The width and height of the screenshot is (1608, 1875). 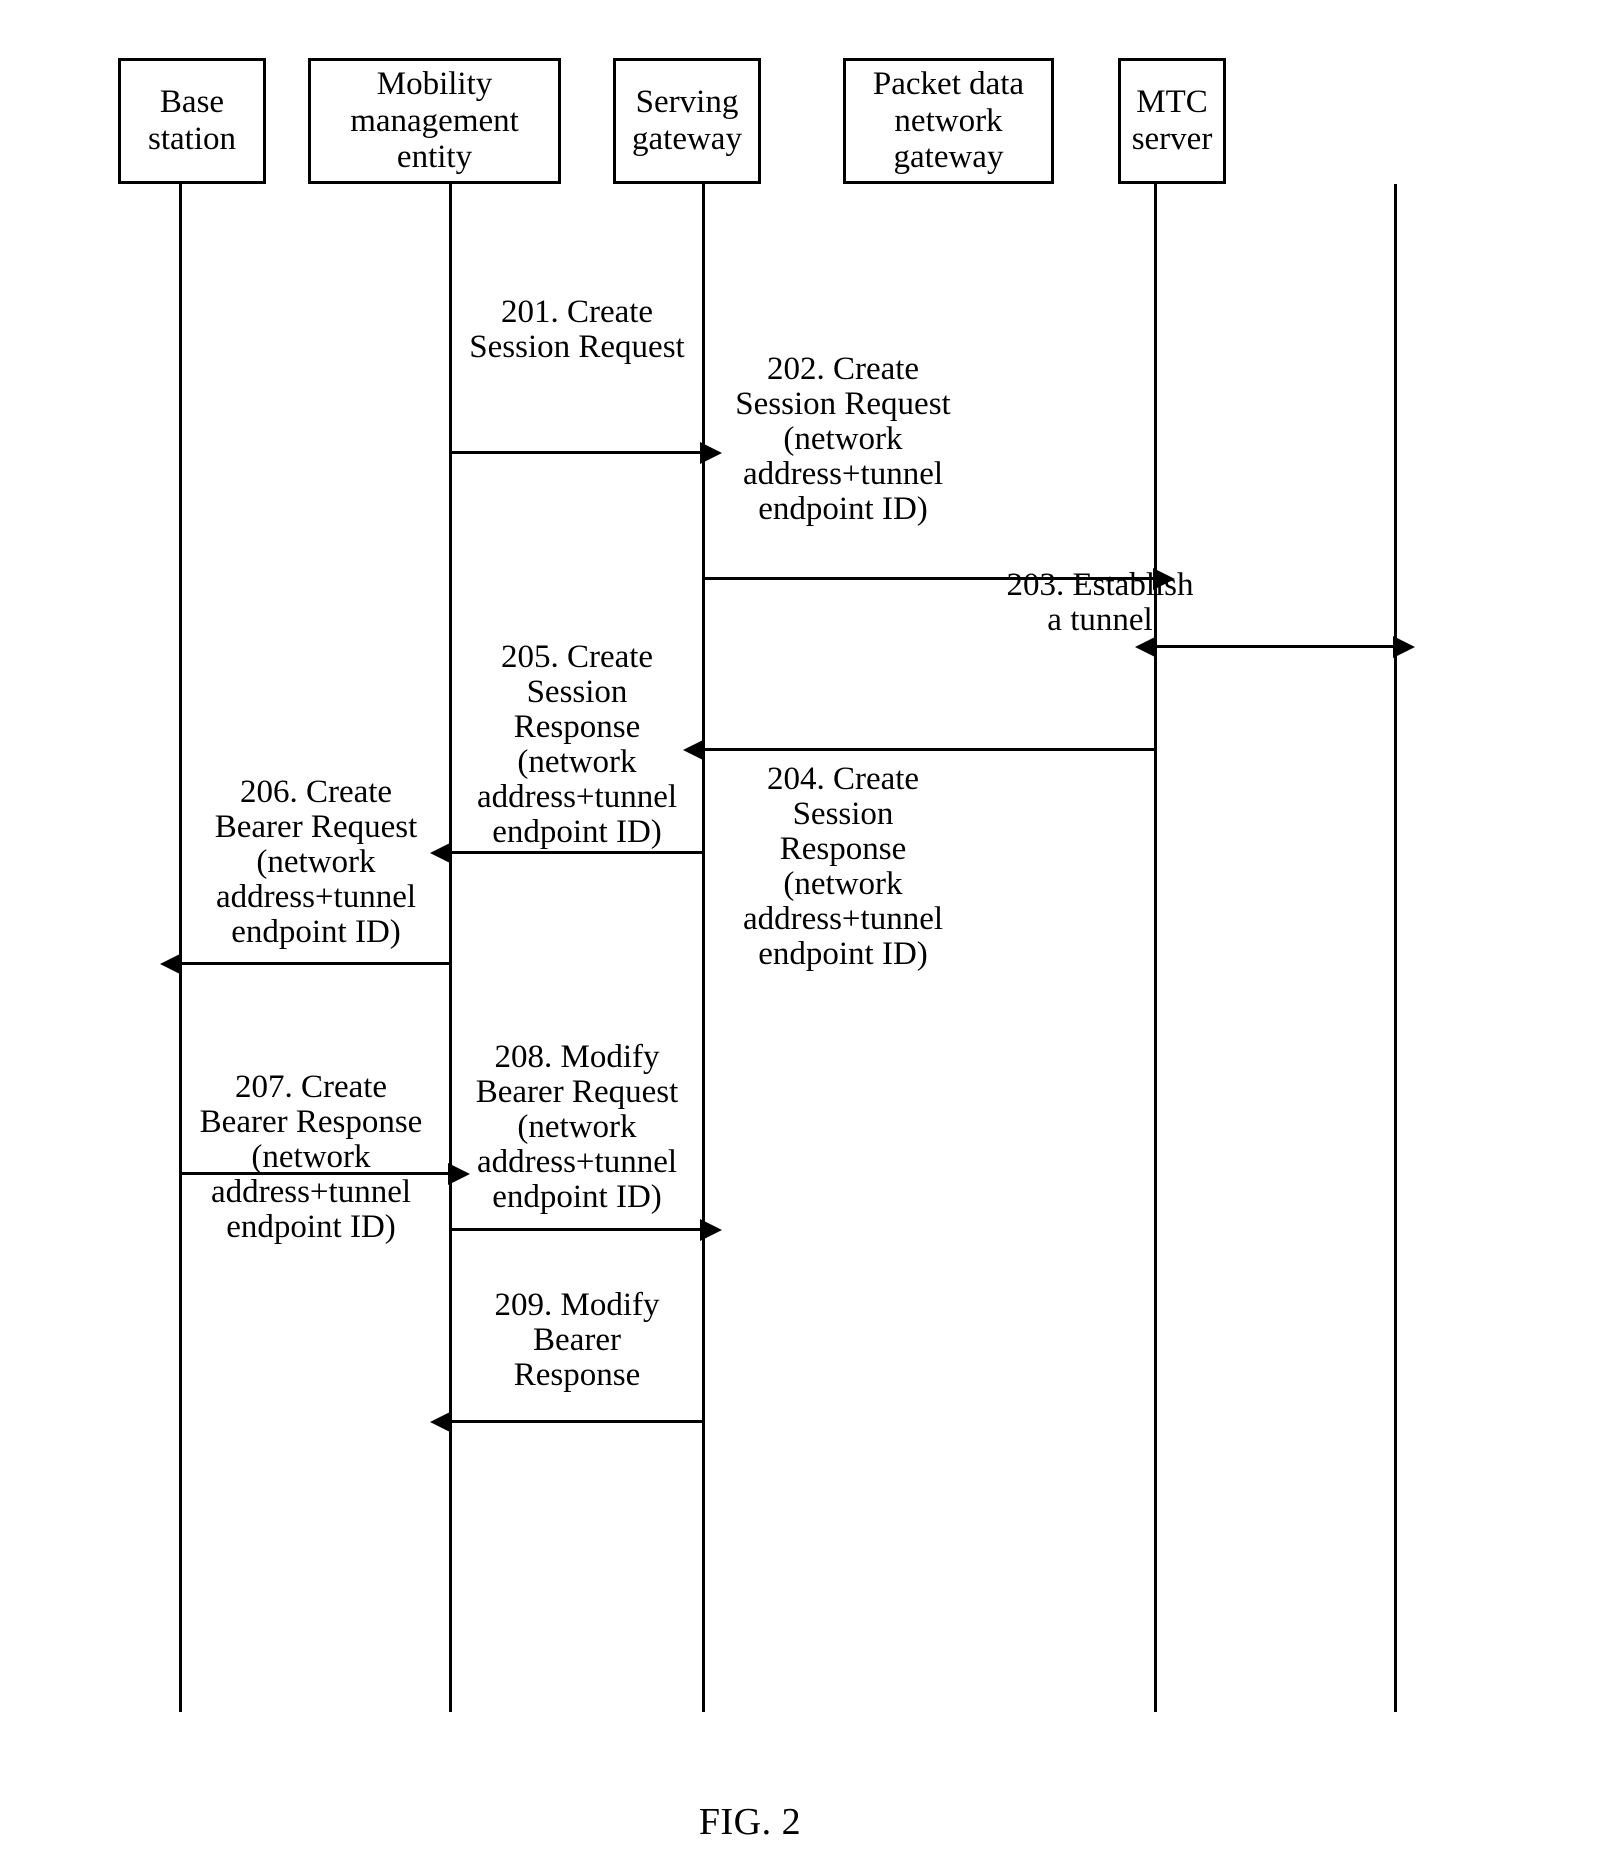 I want to click on actor-box-mtc-server: MTC server, so click(x=1172, y=121).